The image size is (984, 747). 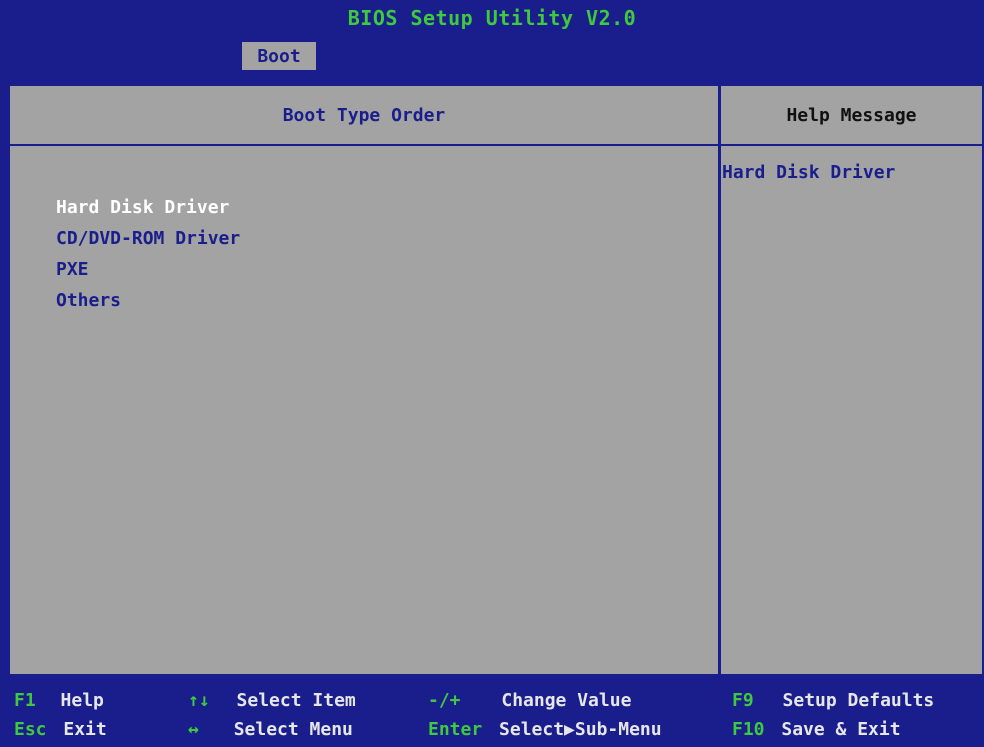 I want to click on change-value-label: Change Value, so click(x=566, y=700).